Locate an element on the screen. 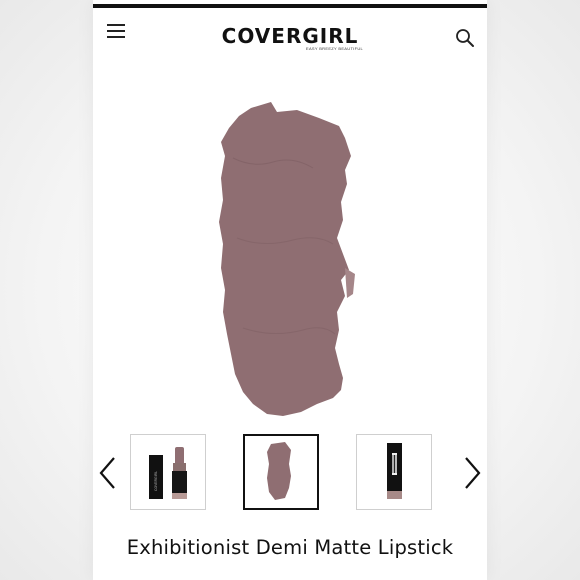 The image size is (580, 580). thumbnail-lipstick-back is located at coordinates (394, 472).